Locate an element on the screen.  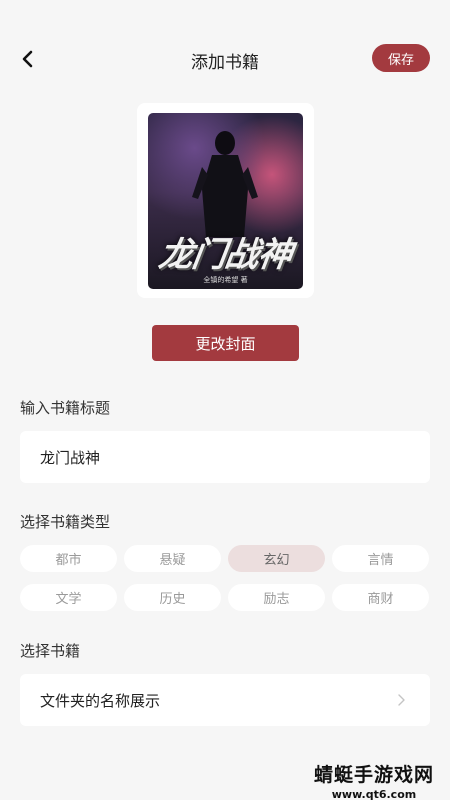
genre-chip-group: 都市 悬疑 玄幻 言情 文学 历史 励志 商财 is located at coordinates (225, 578).